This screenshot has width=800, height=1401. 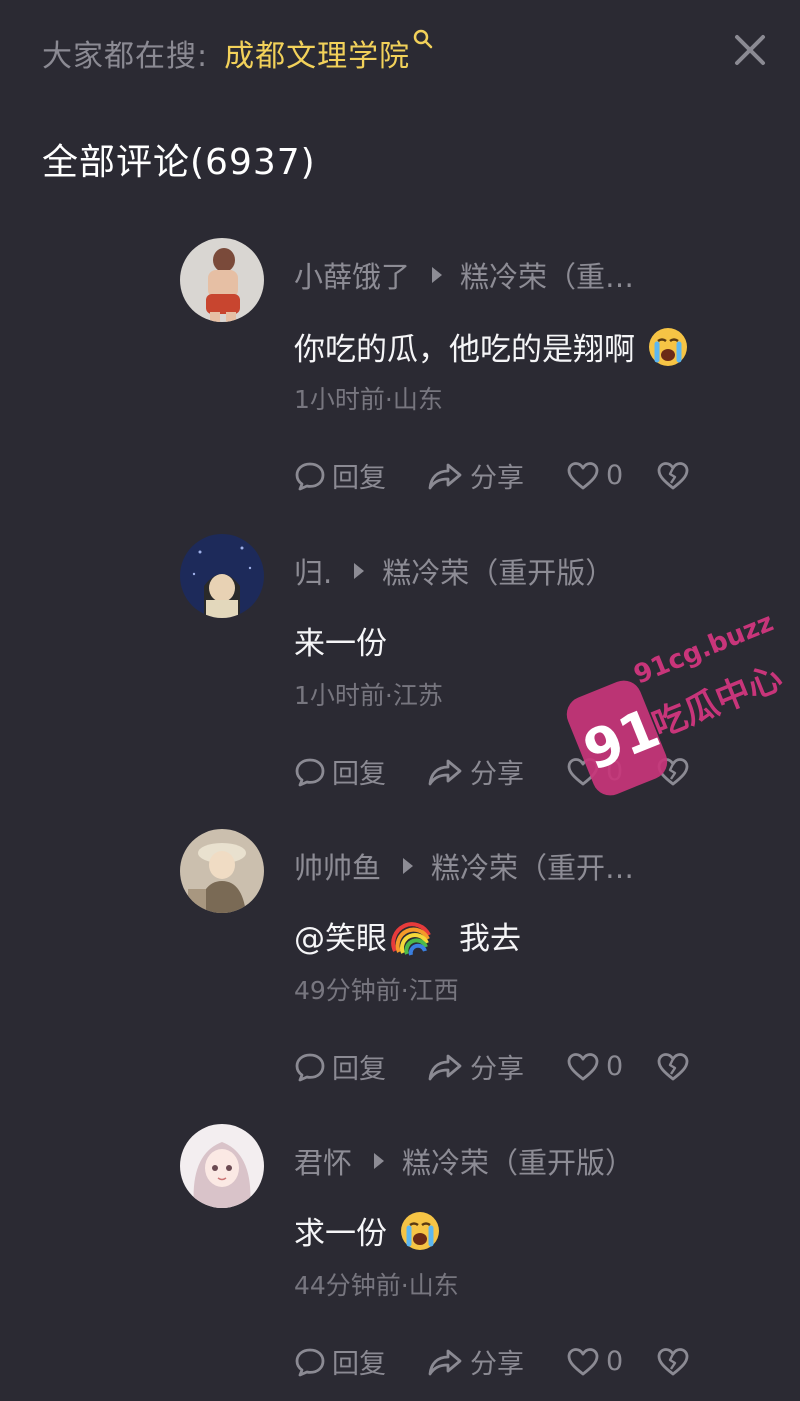 What do you see at coordinates (480, 669) in the screenshot?
I see `comment-item: 归. 糕冷荣（重开版） 来一份 1小时前·江苏 回复 分享 0` at bounding box center [480, 669].